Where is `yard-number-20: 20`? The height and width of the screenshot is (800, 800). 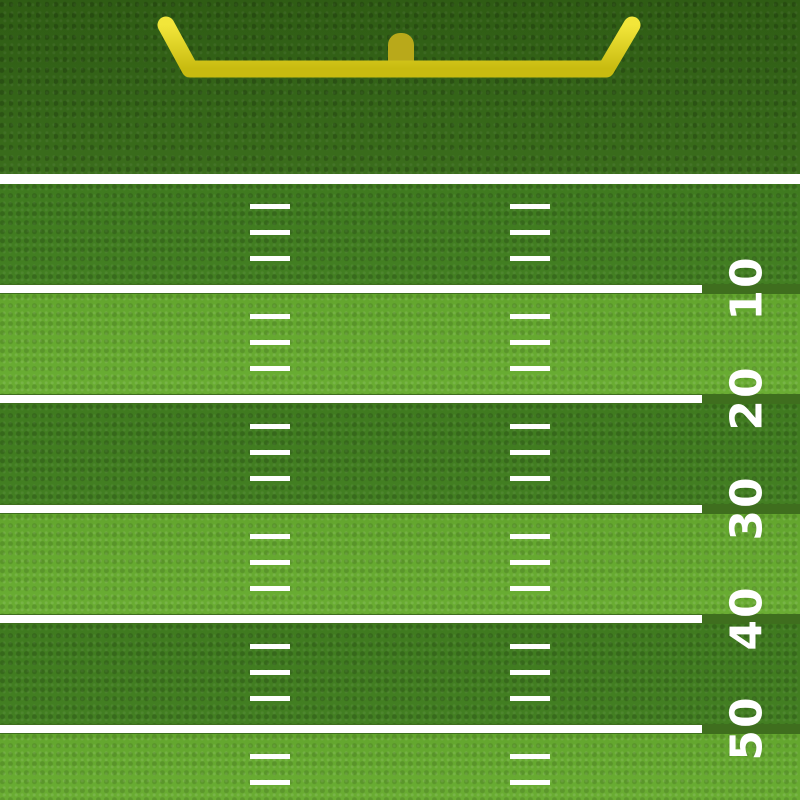 yard-number-20: 20 is located at coordinates (748, 398).